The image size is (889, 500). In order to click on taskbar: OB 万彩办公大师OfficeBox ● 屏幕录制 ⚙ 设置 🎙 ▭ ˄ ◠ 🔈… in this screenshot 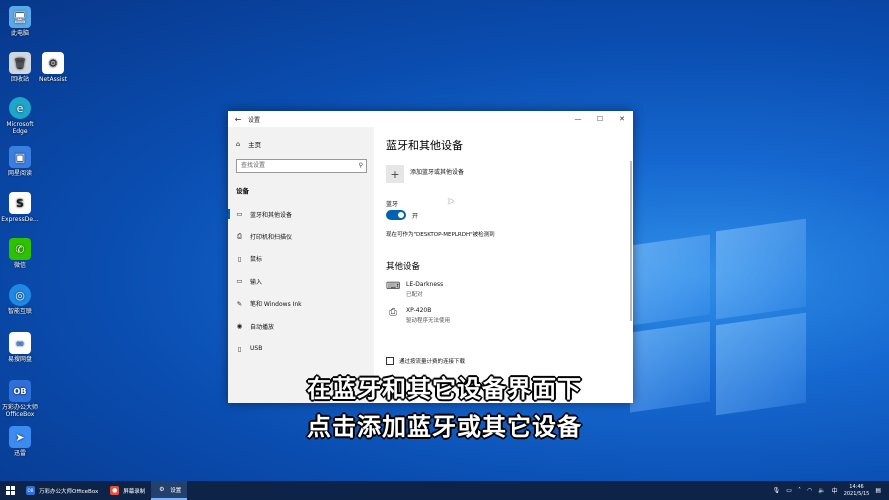, I will do `click(444, 490)`.